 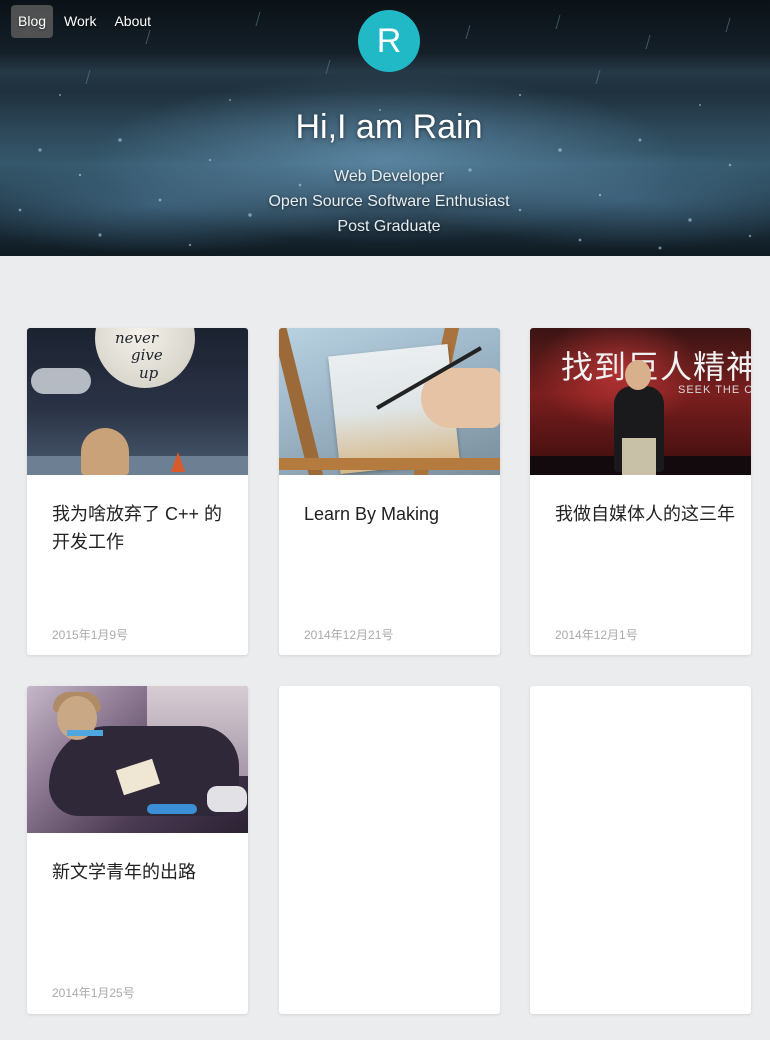 I want to click on cone-illustration, so click(x=178, y=462).